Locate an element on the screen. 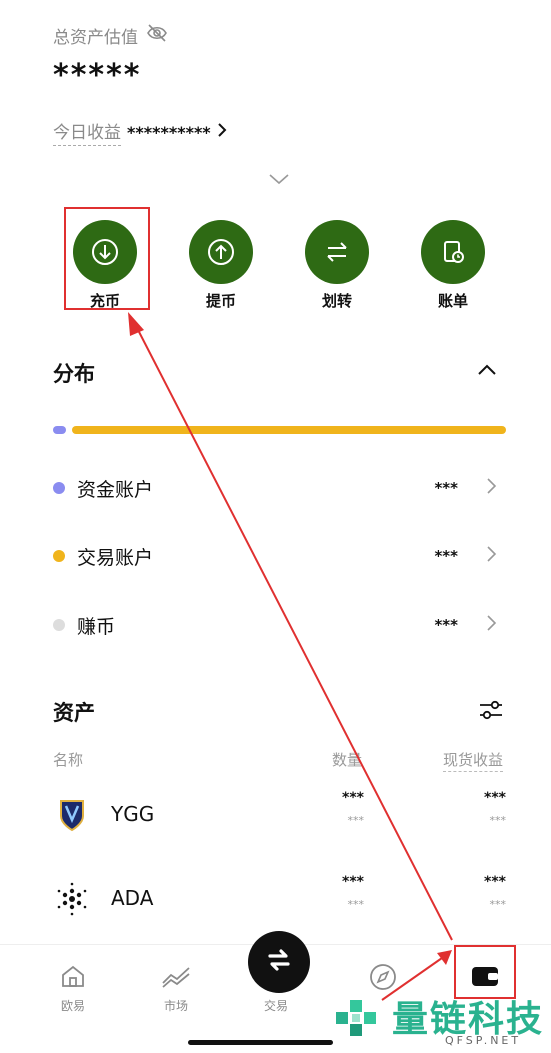 The height and width of the screenshot is (1053, 551). watermark-subtext: QFSP.NET is located at coordinates (483, 1040).